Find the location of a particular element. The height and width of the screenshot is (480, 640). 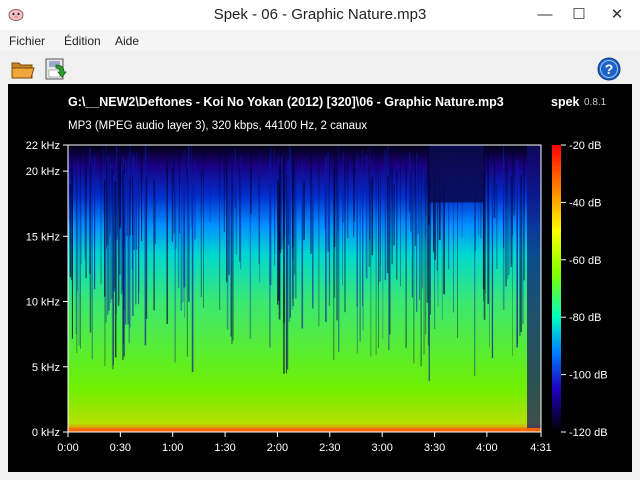

maximize-button: ☐ is located at coordinates (579, 15).